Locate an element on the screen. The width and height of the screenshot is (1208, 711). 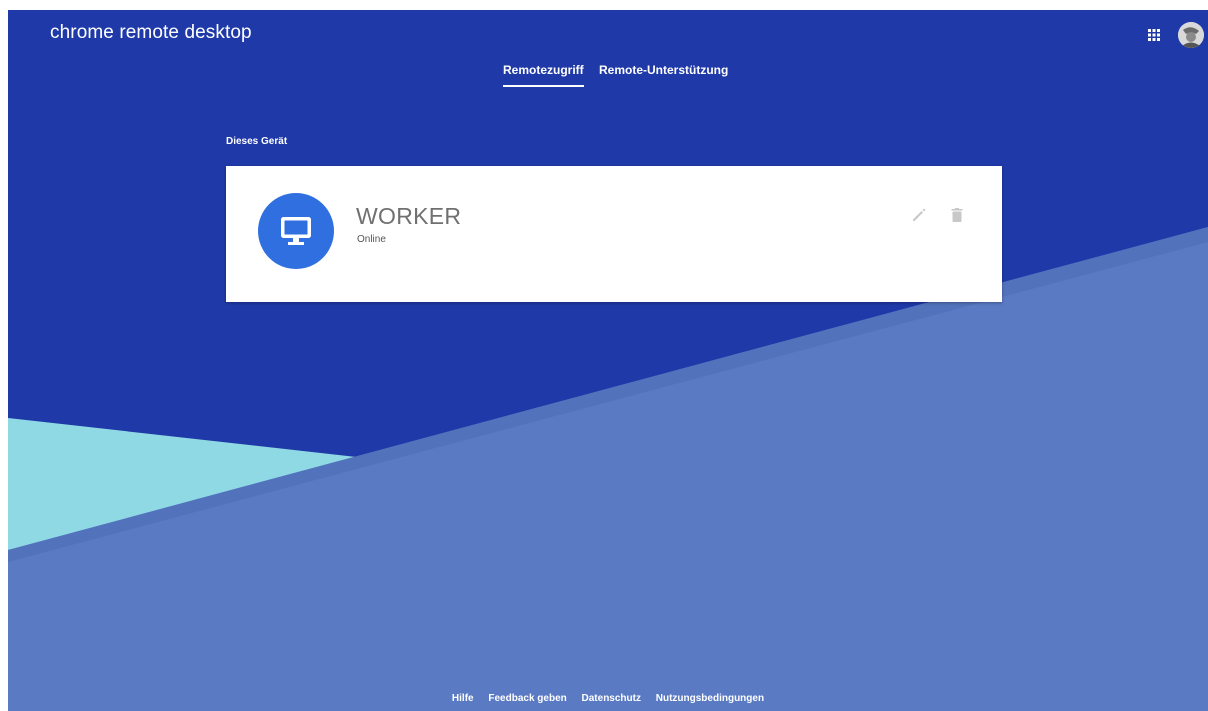
app-brand-title: chrome remote desktop is located at coordinates (151, 32).